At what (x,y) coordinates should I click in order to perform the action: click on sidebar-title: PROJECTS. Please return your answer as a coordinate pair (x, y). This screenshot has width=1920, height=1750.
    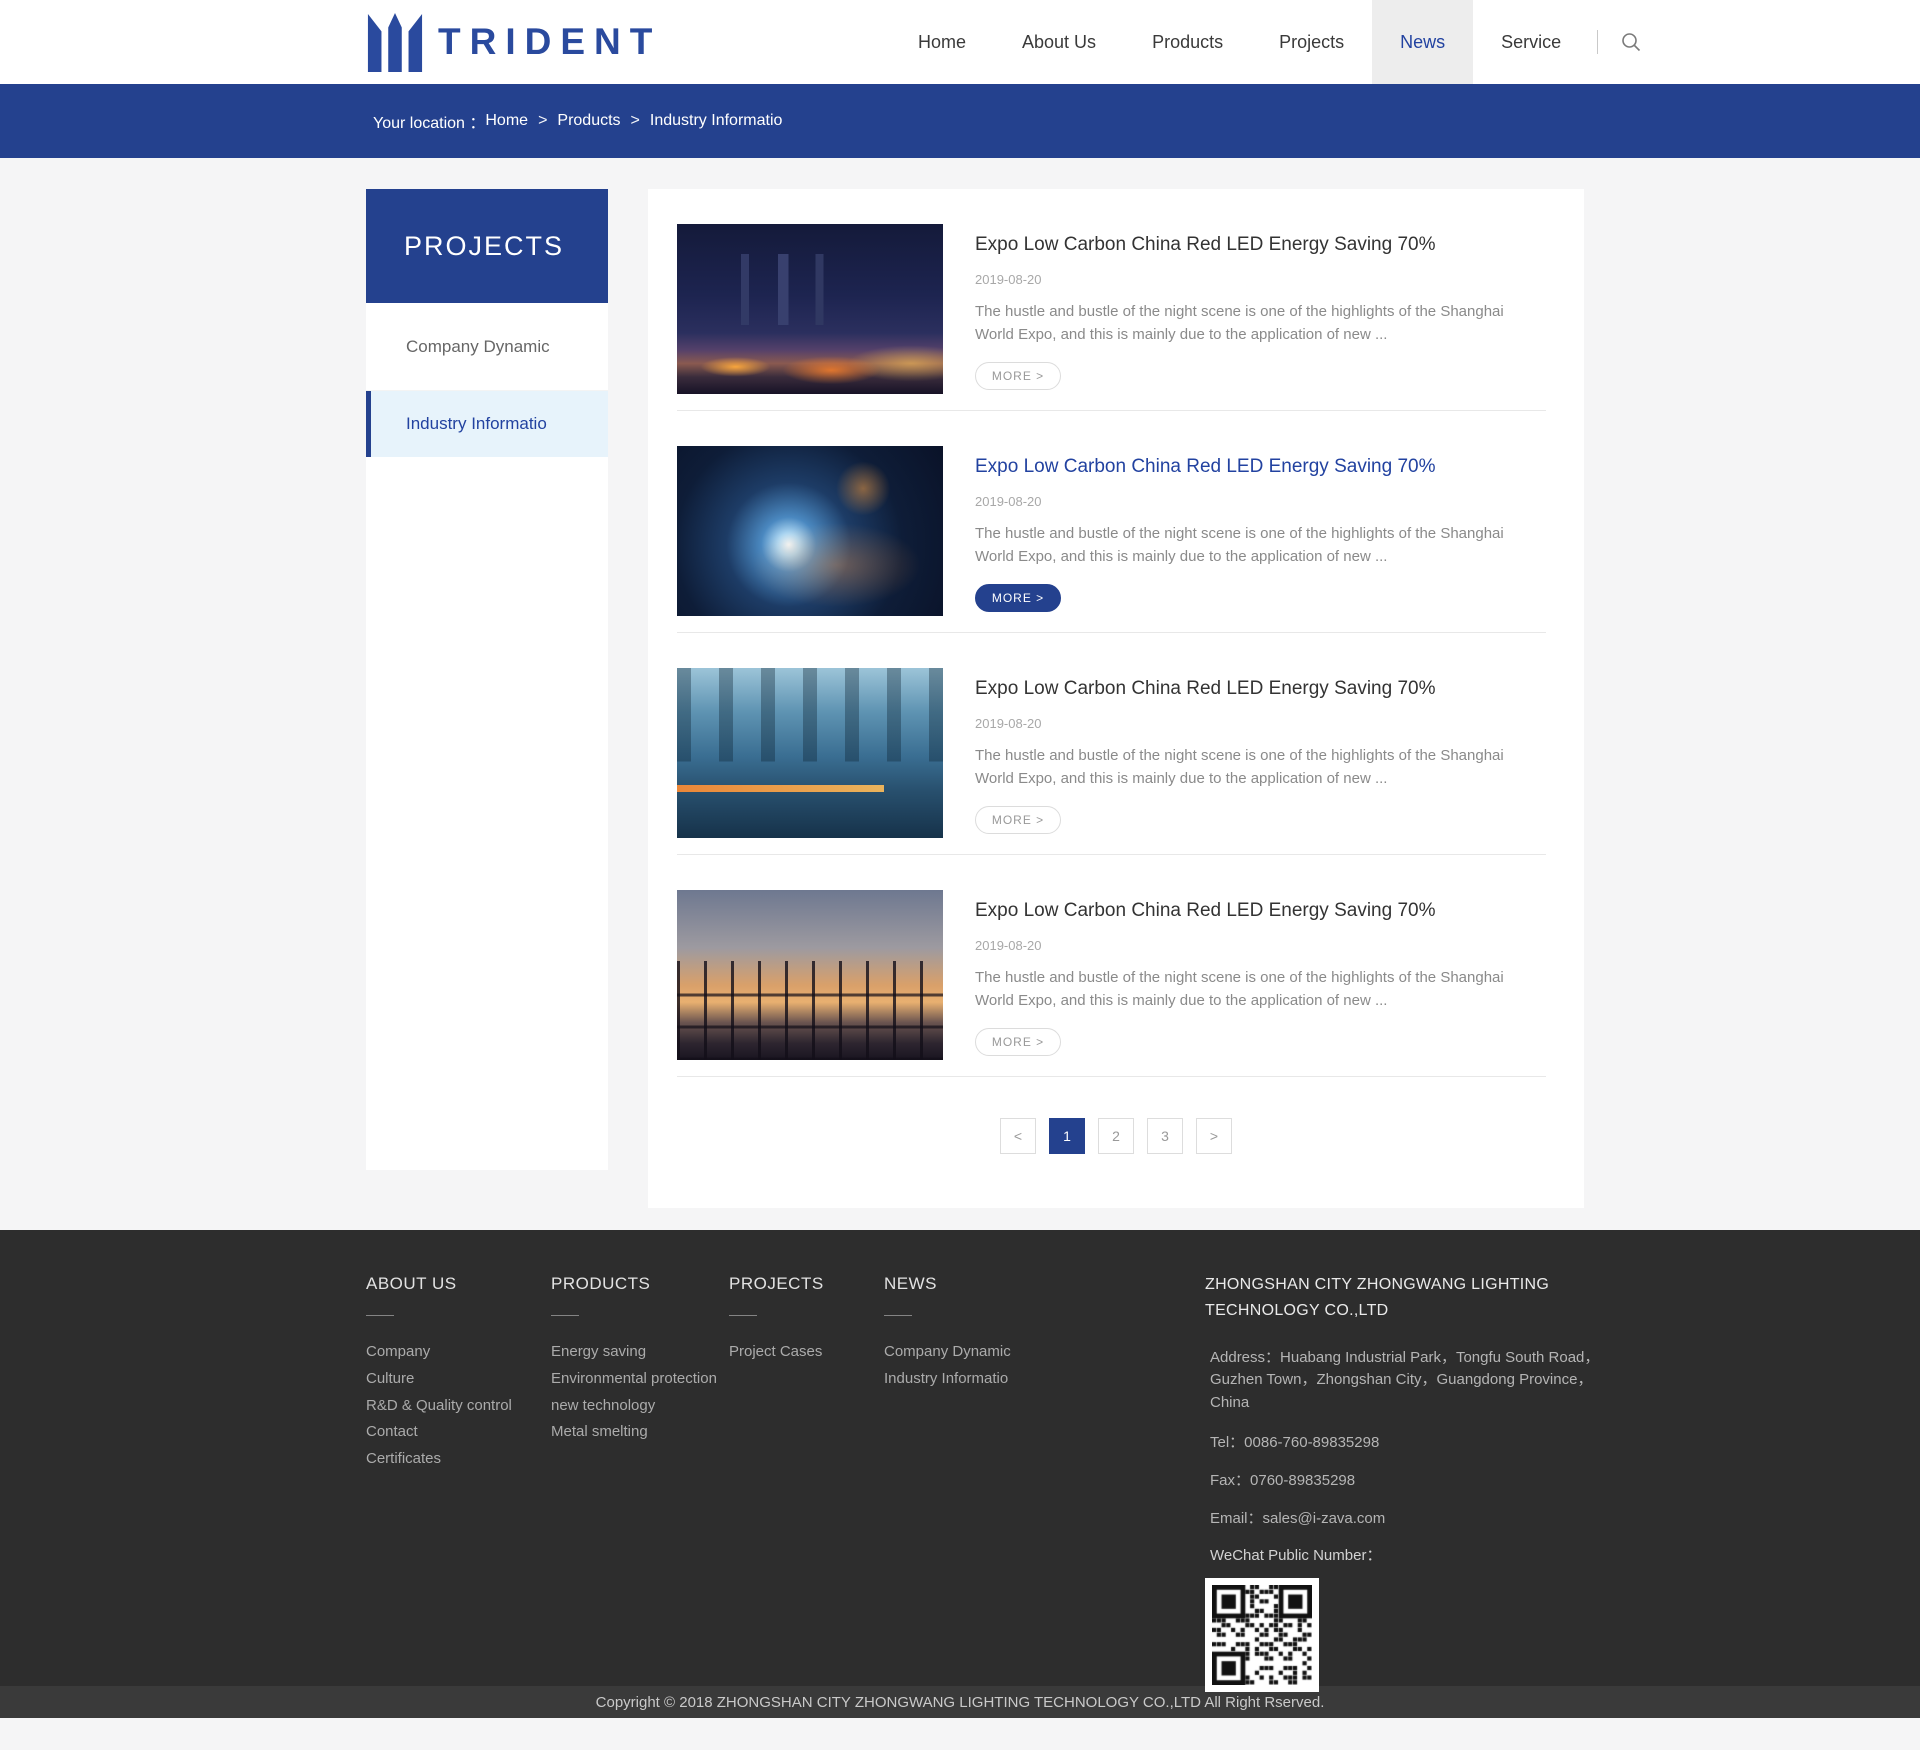
    Looking at the image, I should click on (487, 246).